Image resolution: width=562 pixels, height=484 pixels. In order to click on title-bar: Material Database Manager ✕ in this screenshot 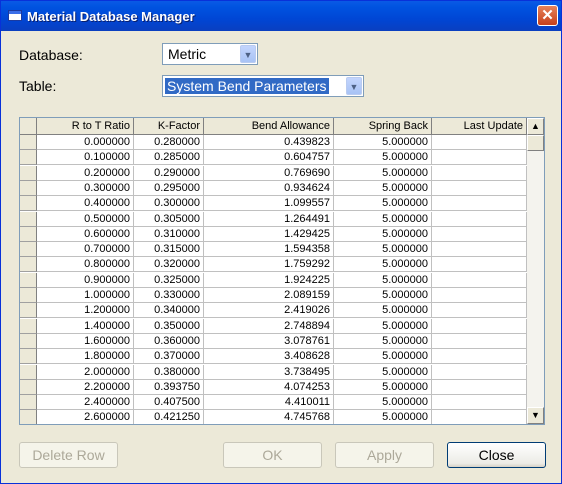, I will do `click(281, 16)`.